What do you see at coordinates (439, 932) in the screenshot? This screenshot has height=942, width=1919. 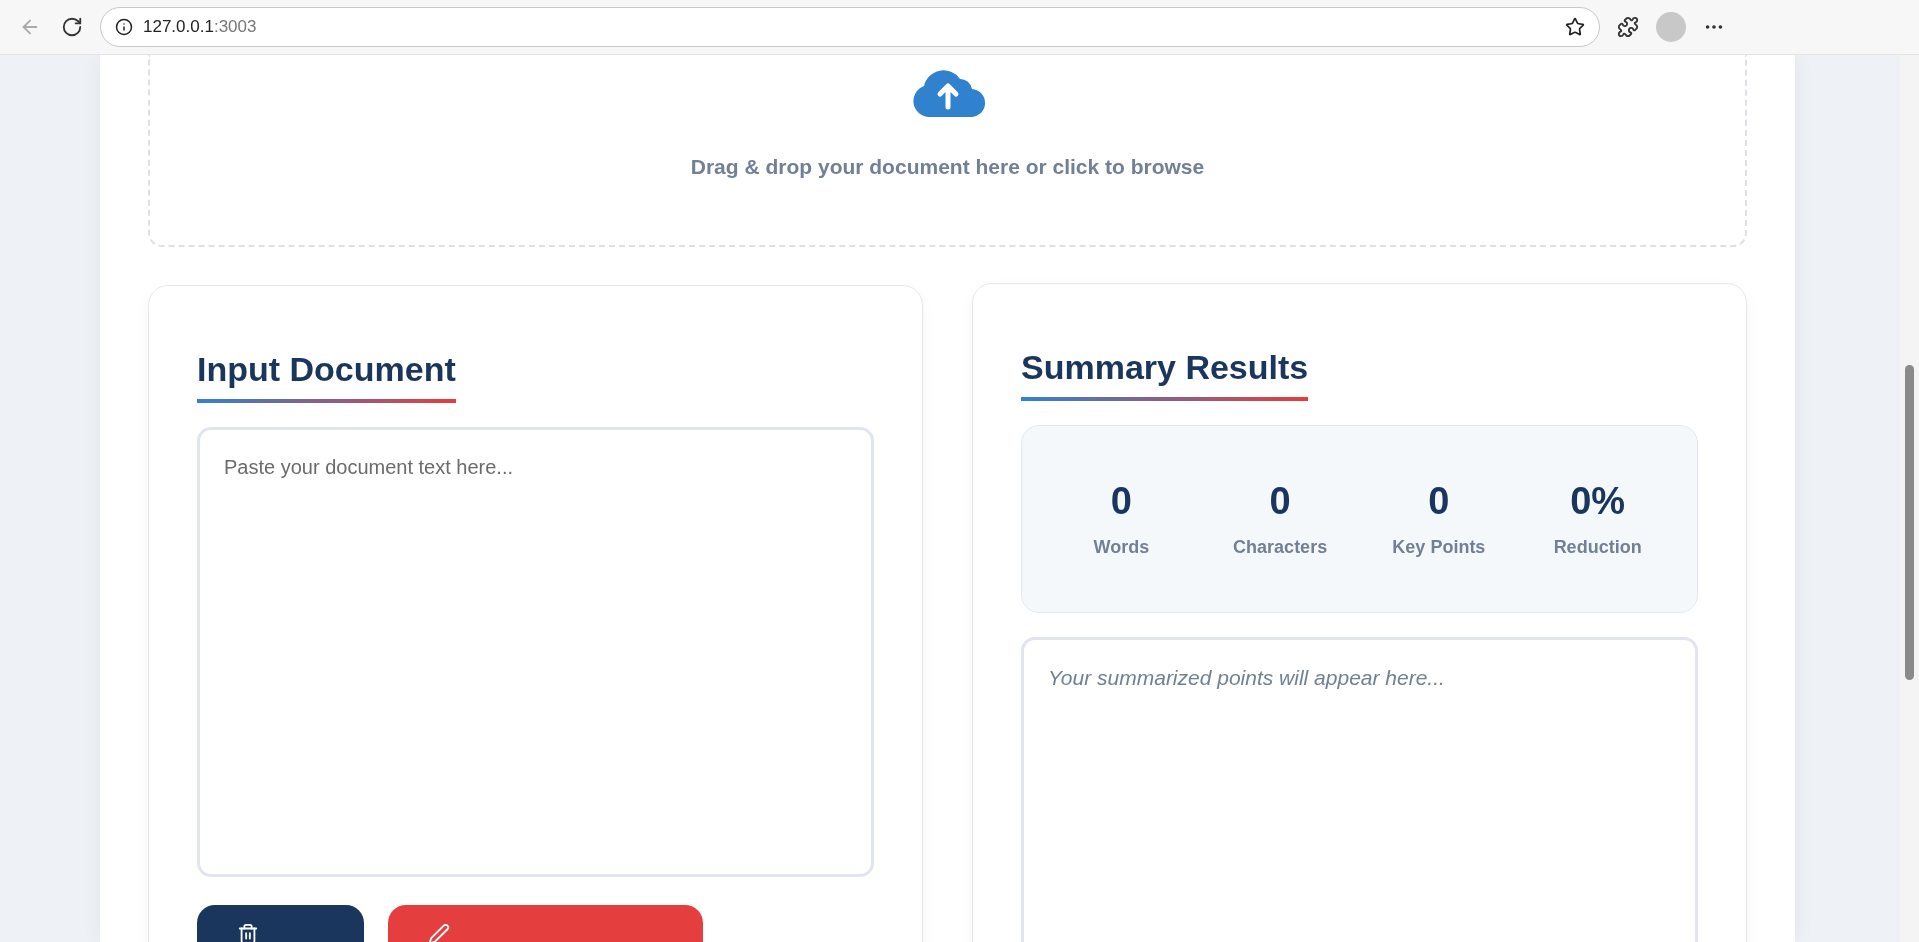 I see `pen-icon` at bounding box center [439, 932].